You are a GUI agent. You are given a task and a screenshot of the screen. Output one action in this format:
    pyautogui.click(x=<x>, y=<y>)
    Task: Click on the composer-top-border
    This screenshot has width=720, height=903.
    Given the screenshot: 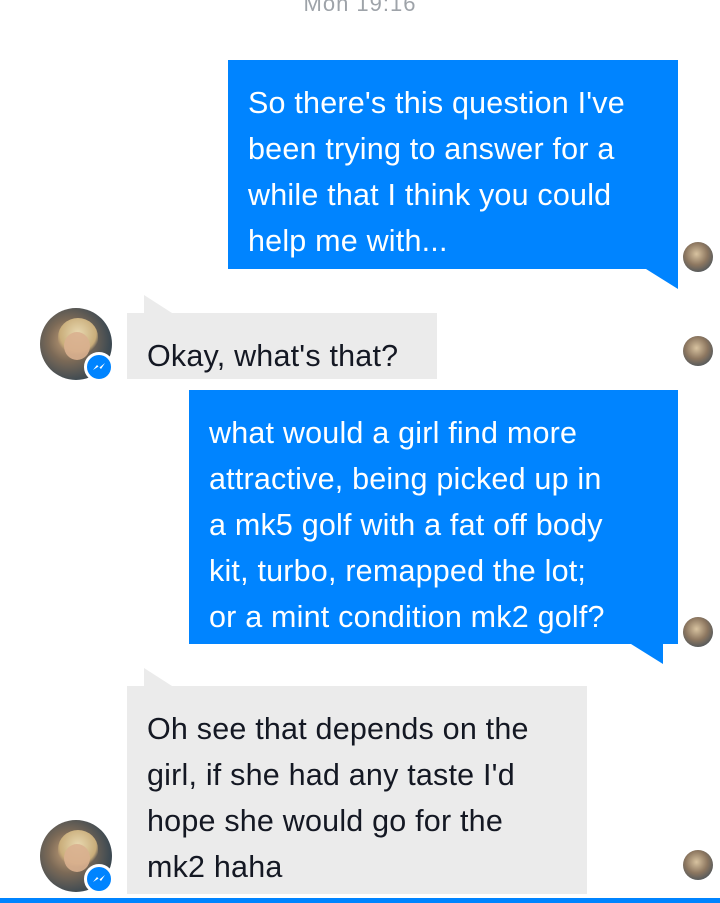 What is the action you would take?
    pyautogui.click(x=360, y=900)
    